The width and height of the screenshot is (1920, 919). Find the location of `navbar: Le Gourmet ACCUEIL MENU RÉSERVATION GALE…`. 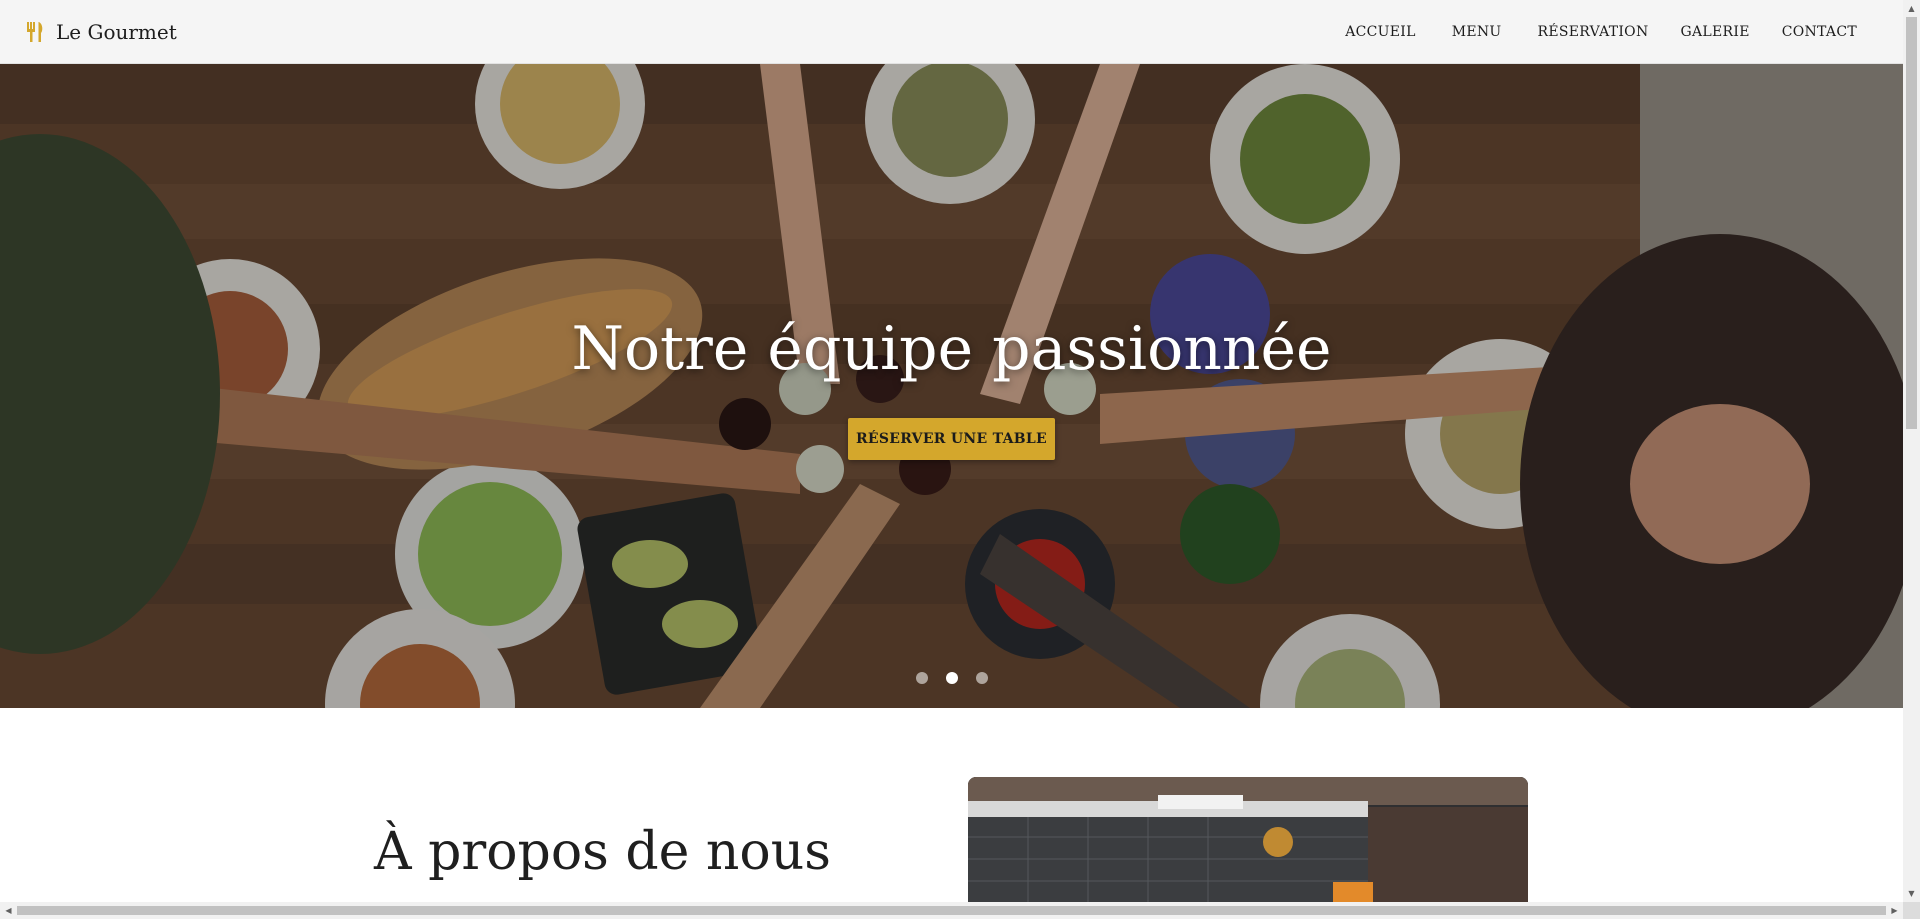

navbar: Le Gourmet ACCUEIL MENU RÉSERVATION GALE… is located at coordinates (951, 32).